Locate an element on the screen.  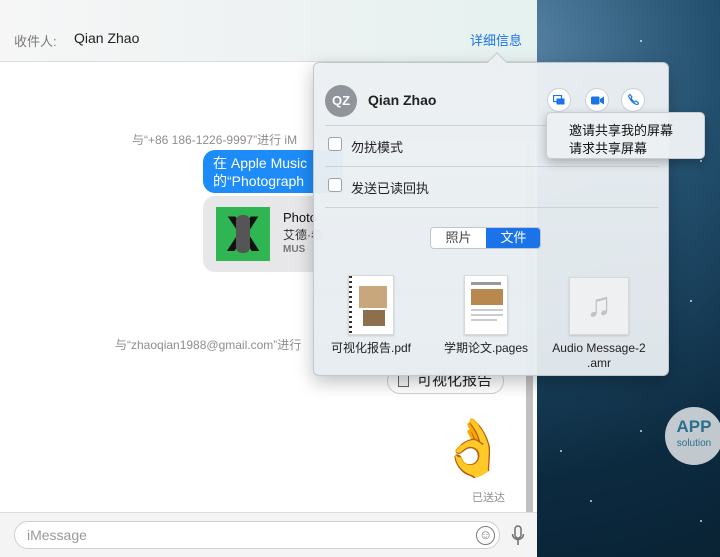
album-artwork: X is located at coordinates (243, 234).